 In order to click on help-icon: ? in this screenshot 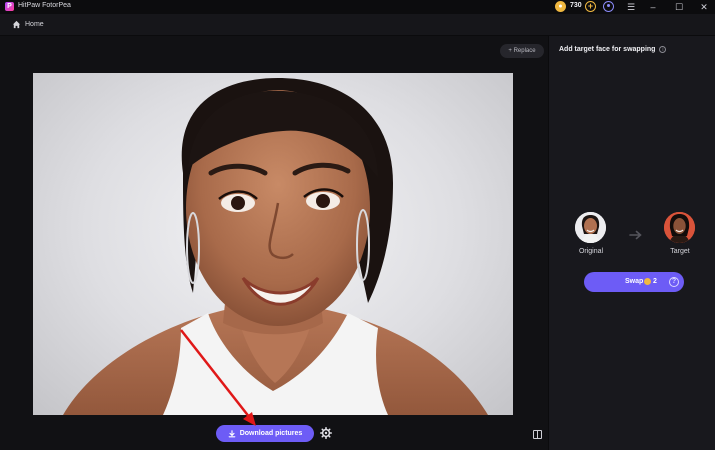, I will do `click(674, 282)`.